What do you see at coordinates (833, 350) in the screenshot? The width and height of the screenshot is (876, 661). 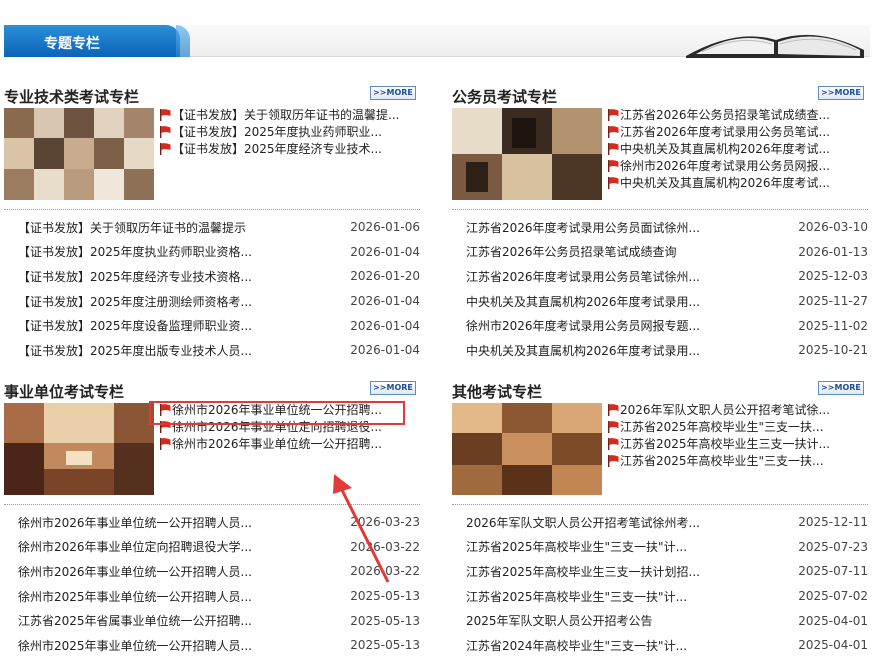 I see `list-item-date: 2025-10-21` at bounding box center [833, 350].